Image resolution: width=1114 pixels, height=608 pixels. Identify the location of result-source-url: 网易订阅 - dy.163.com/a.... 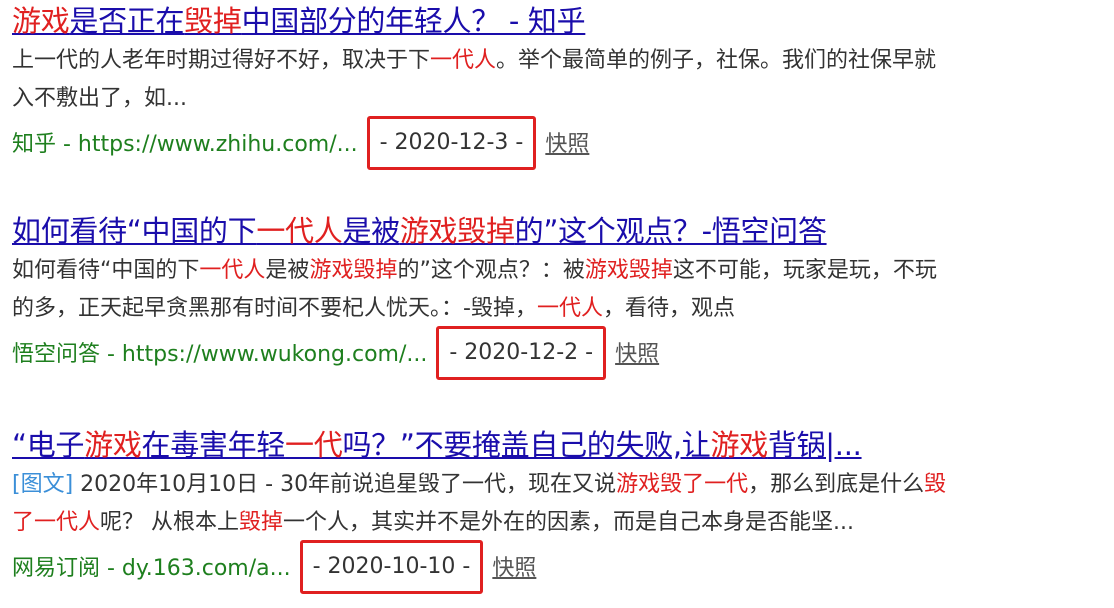
(151, 568).